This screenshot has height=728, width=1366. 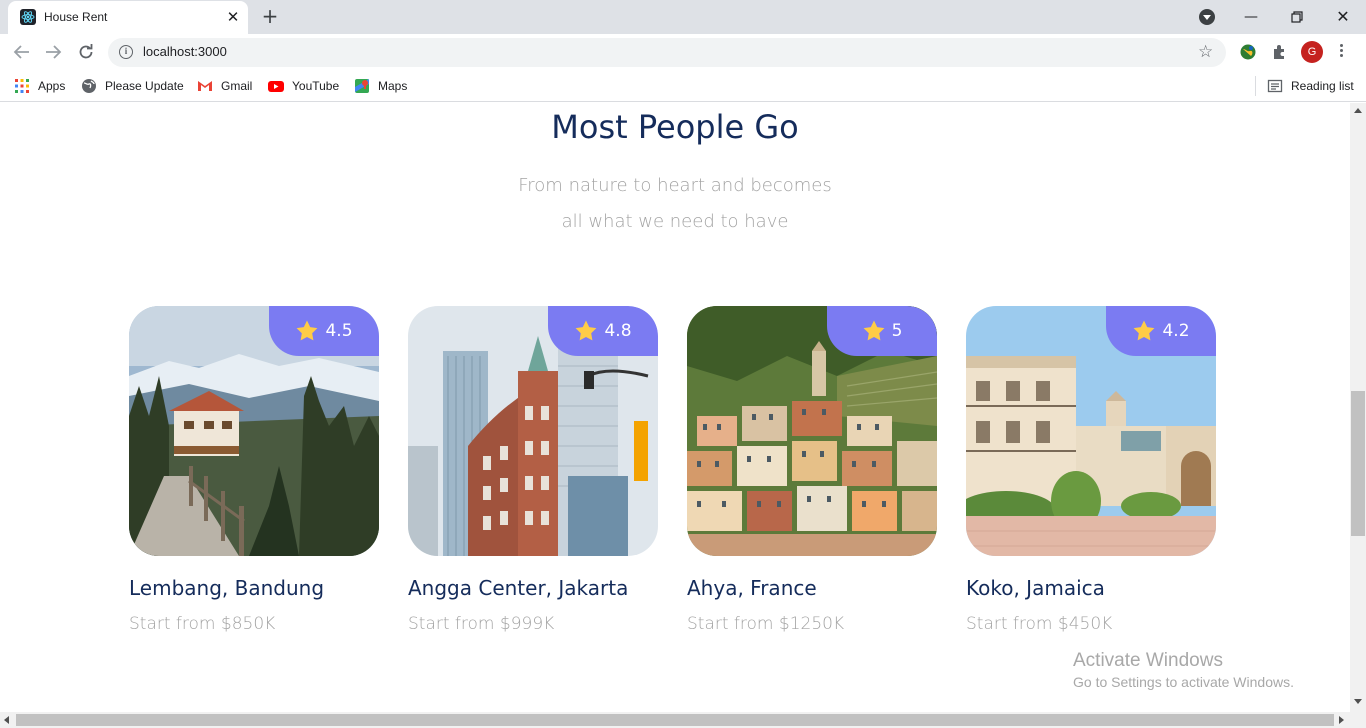 What do you see at coordinates (618, 331) in the screenshot?
I see `rating-value: 4.8` at bounding box center [618, 331].